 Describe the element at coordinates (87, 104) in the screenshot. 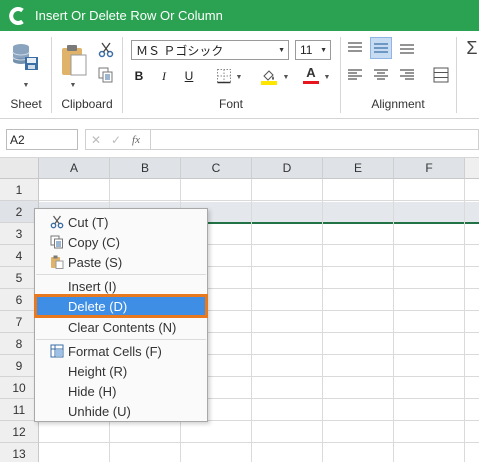

I see `group-label-clipboard: Clipboard` at that location.